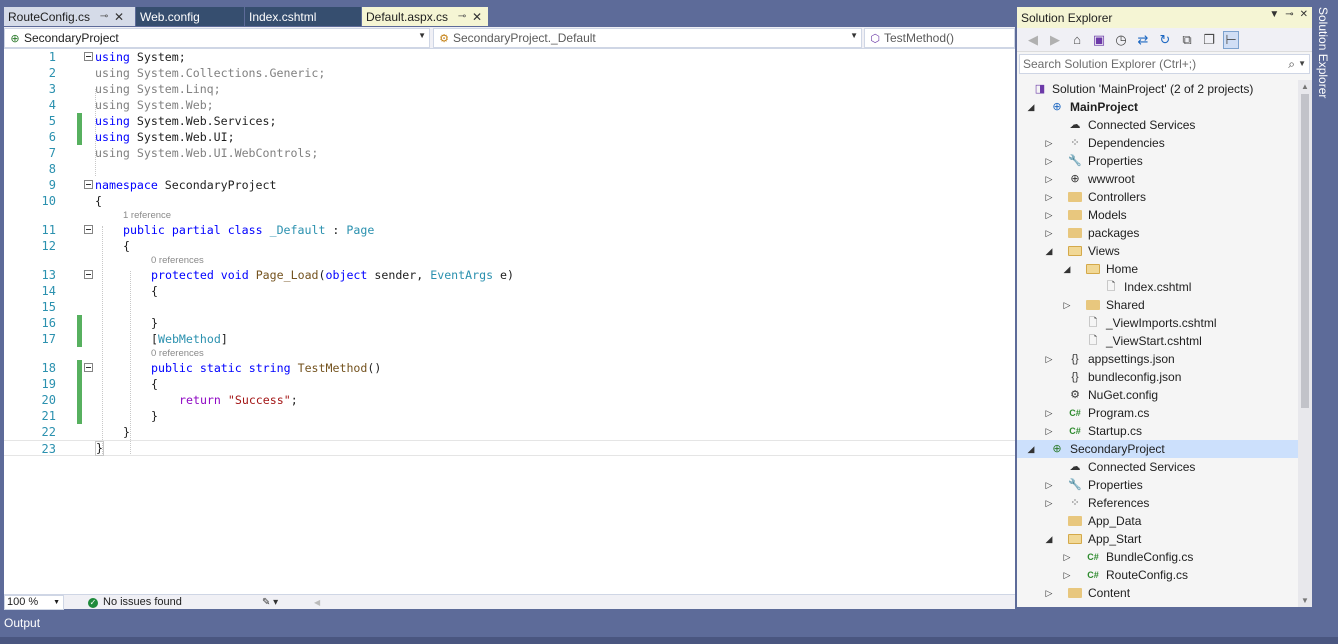 The height and width of the screenshot is (644, 1338). Describe the element at coordinates (1033, 40) in the screenshot. I see `back-icon: ◀` at that location.